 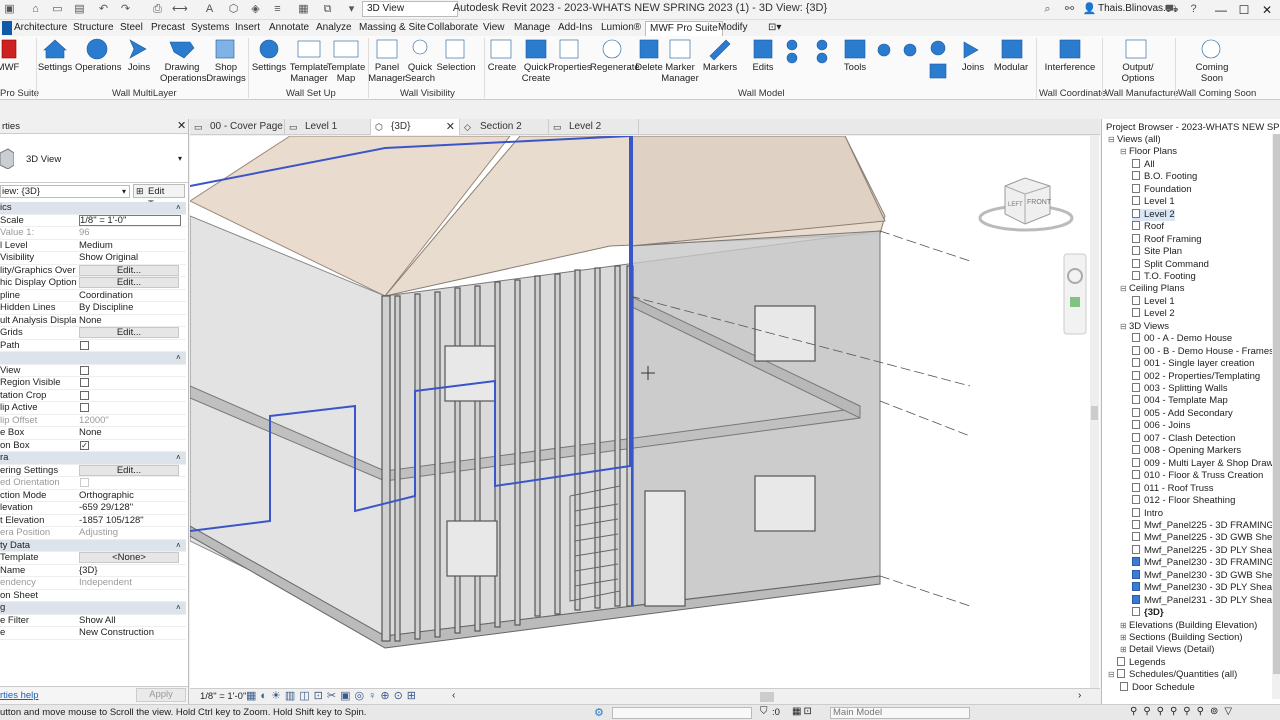 I want to click on selection-button: Selection, so click(x=456, y=67).